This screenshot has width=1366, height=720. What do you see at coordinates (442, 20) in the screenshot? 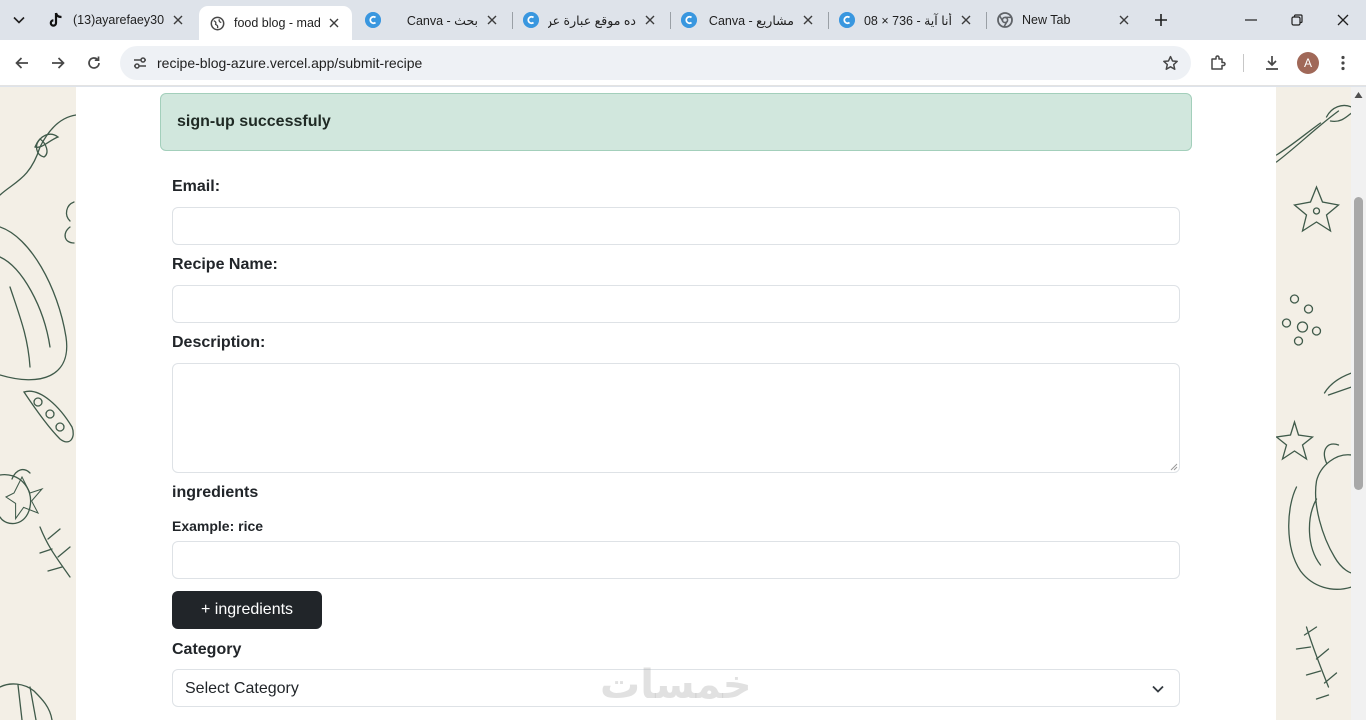
I see `tab-title: بحث - Canva` at bounding box center [442, 20].